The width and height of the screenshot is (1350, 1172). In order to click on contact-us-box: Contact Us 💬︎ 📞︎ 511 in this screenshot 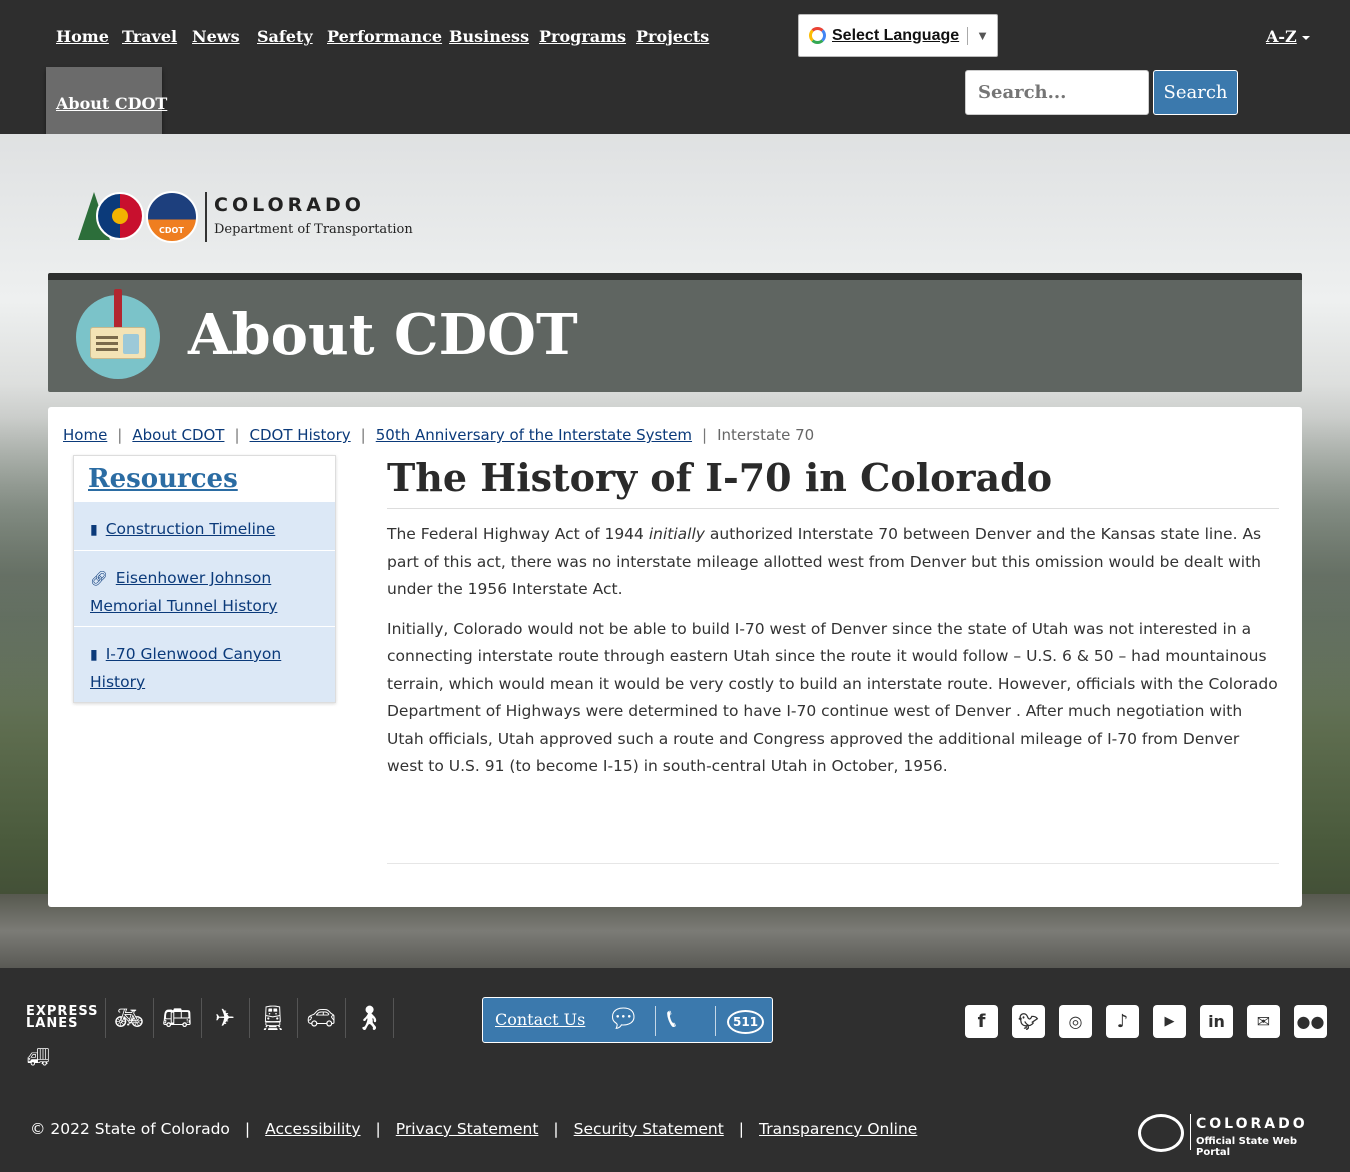, I will do `click(627, 1020)`.